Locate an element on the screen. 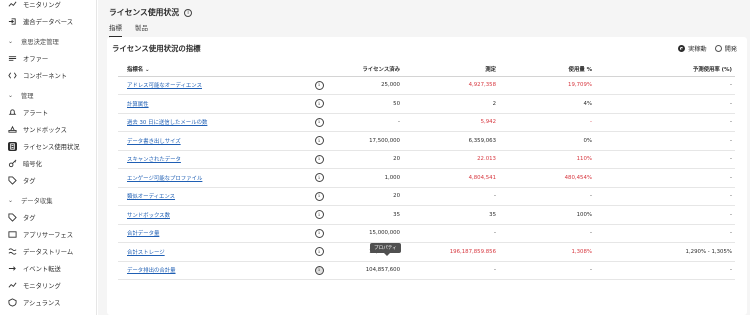 This screenshot has width=750, height=315. sidebar-item-label: コンポーネント is located at coordinates (45, 76).